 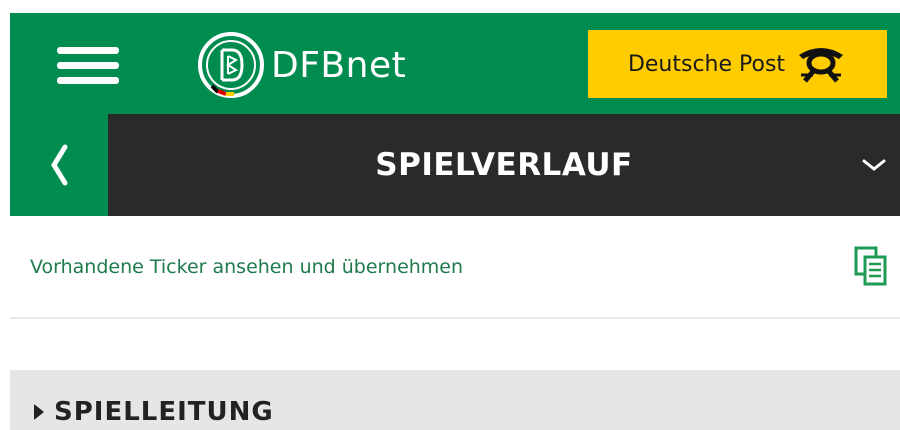 What do you see at coordinates (164, 412) in the screenshot?
I see `section-label: SPIELLEITUNG` at bounding box center [164, 412].